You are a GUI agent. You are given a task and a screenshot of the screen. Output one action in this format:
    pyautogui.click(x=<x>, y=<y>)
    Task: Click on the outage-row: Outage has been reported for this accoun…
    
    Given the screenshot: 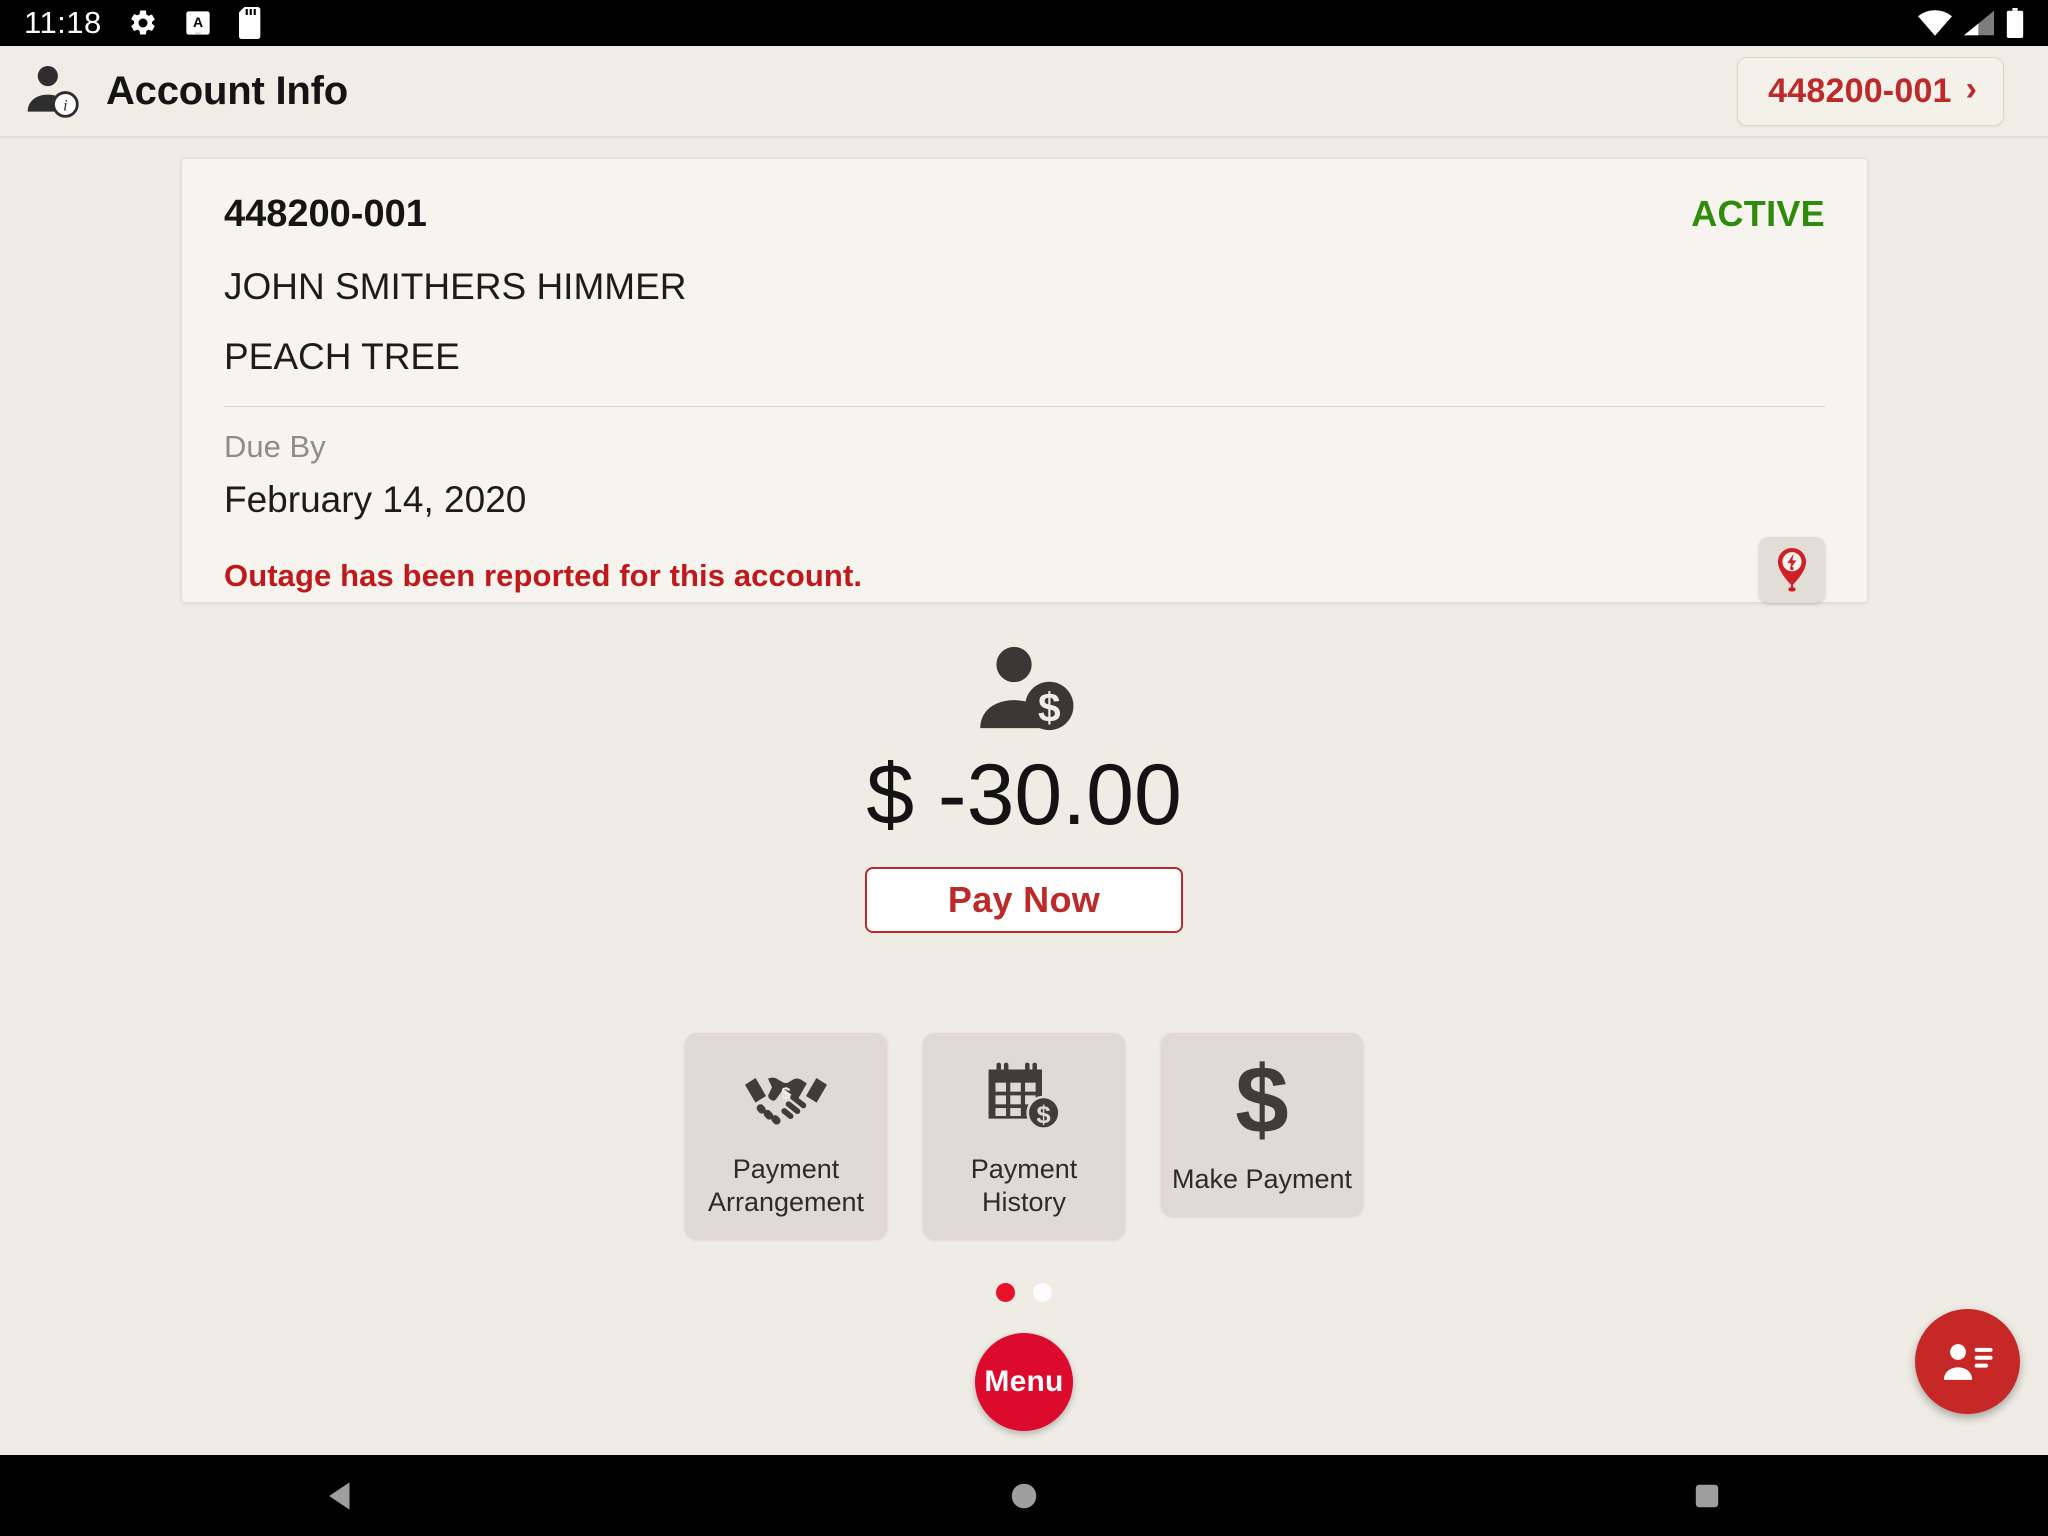 What is the action you would take?
    pyautogui.click(x=1024, y=573)
    